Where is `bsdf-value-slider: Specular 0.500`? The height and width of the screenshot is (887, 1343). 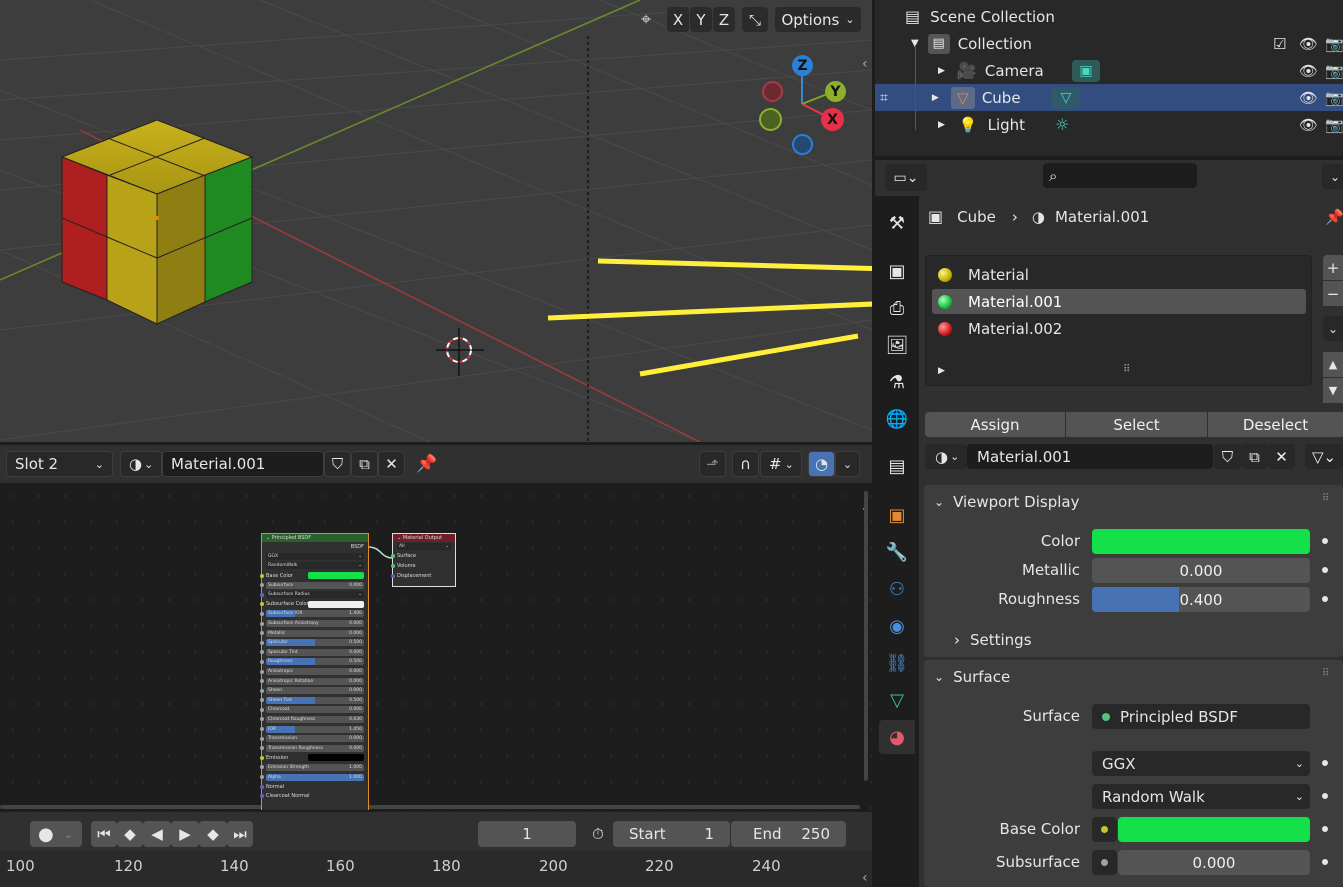
bsdf-value-slider: Specular 0.500 is located at coordinates (315, 643).